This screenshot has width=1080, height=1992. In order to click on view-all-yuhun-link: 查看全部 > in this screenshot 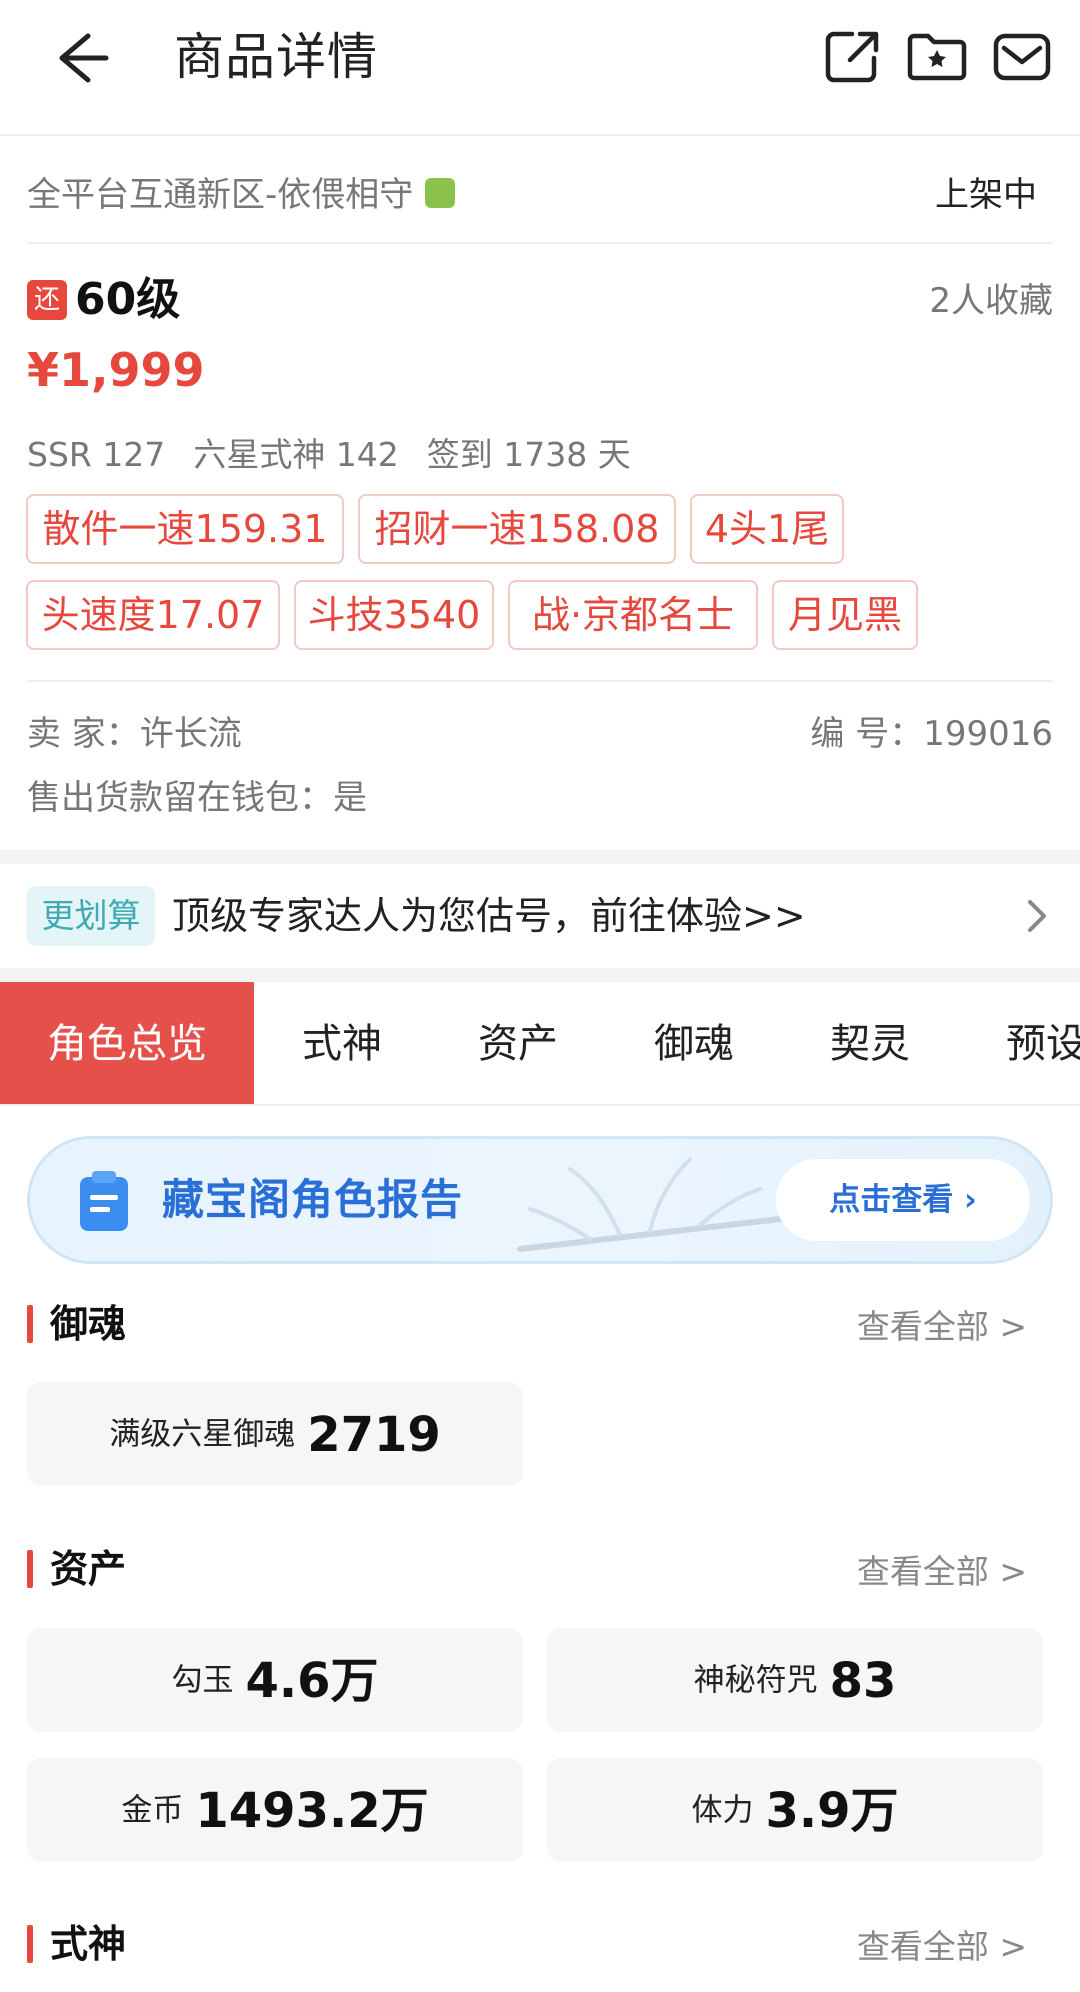, I will do `click(942, 1327)`.